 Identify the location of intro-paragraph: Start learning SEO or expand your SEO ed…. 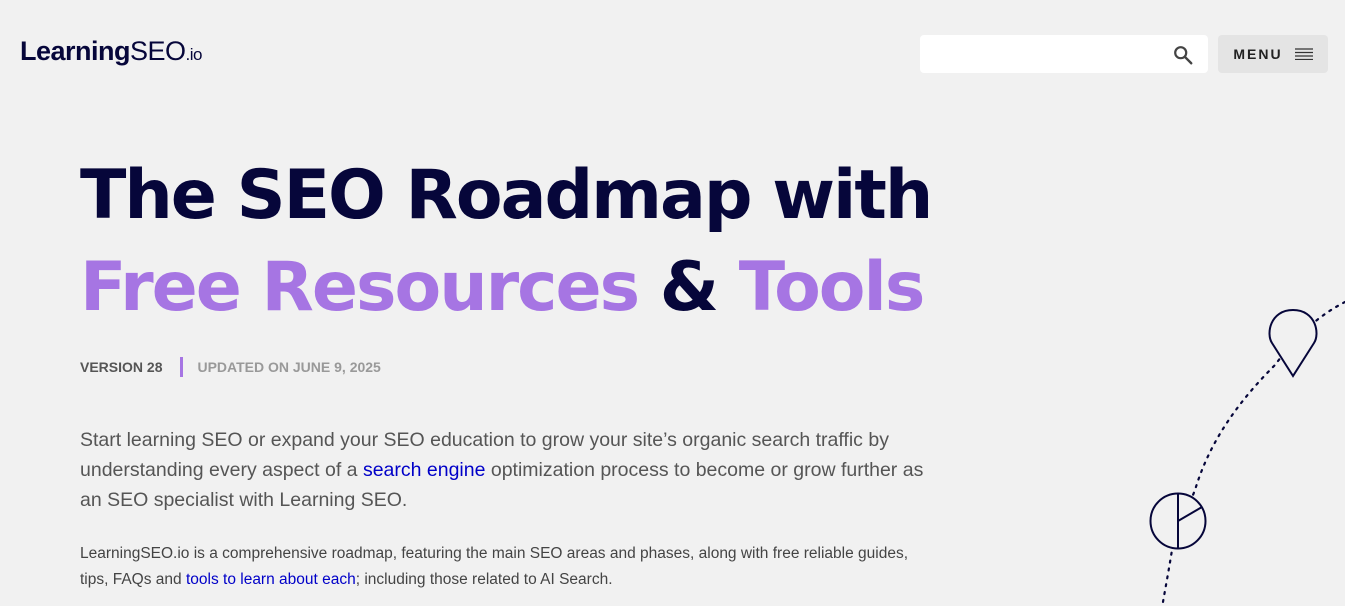
(505, 470).